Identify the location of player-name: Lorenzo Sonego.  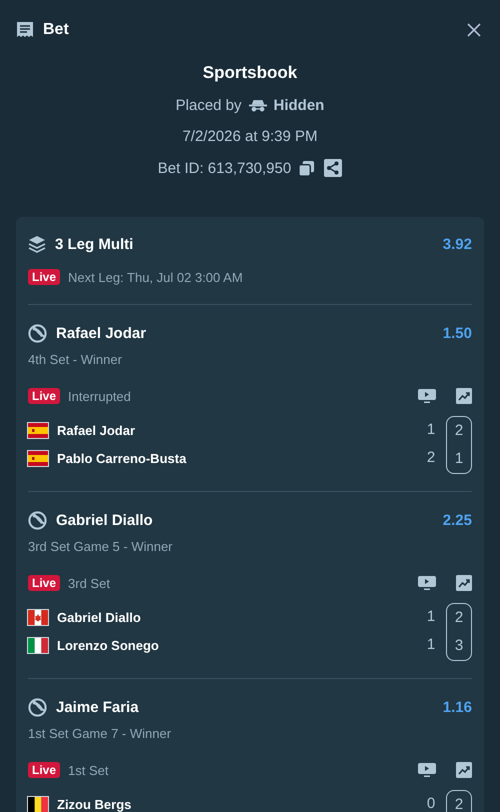
(108, 645).